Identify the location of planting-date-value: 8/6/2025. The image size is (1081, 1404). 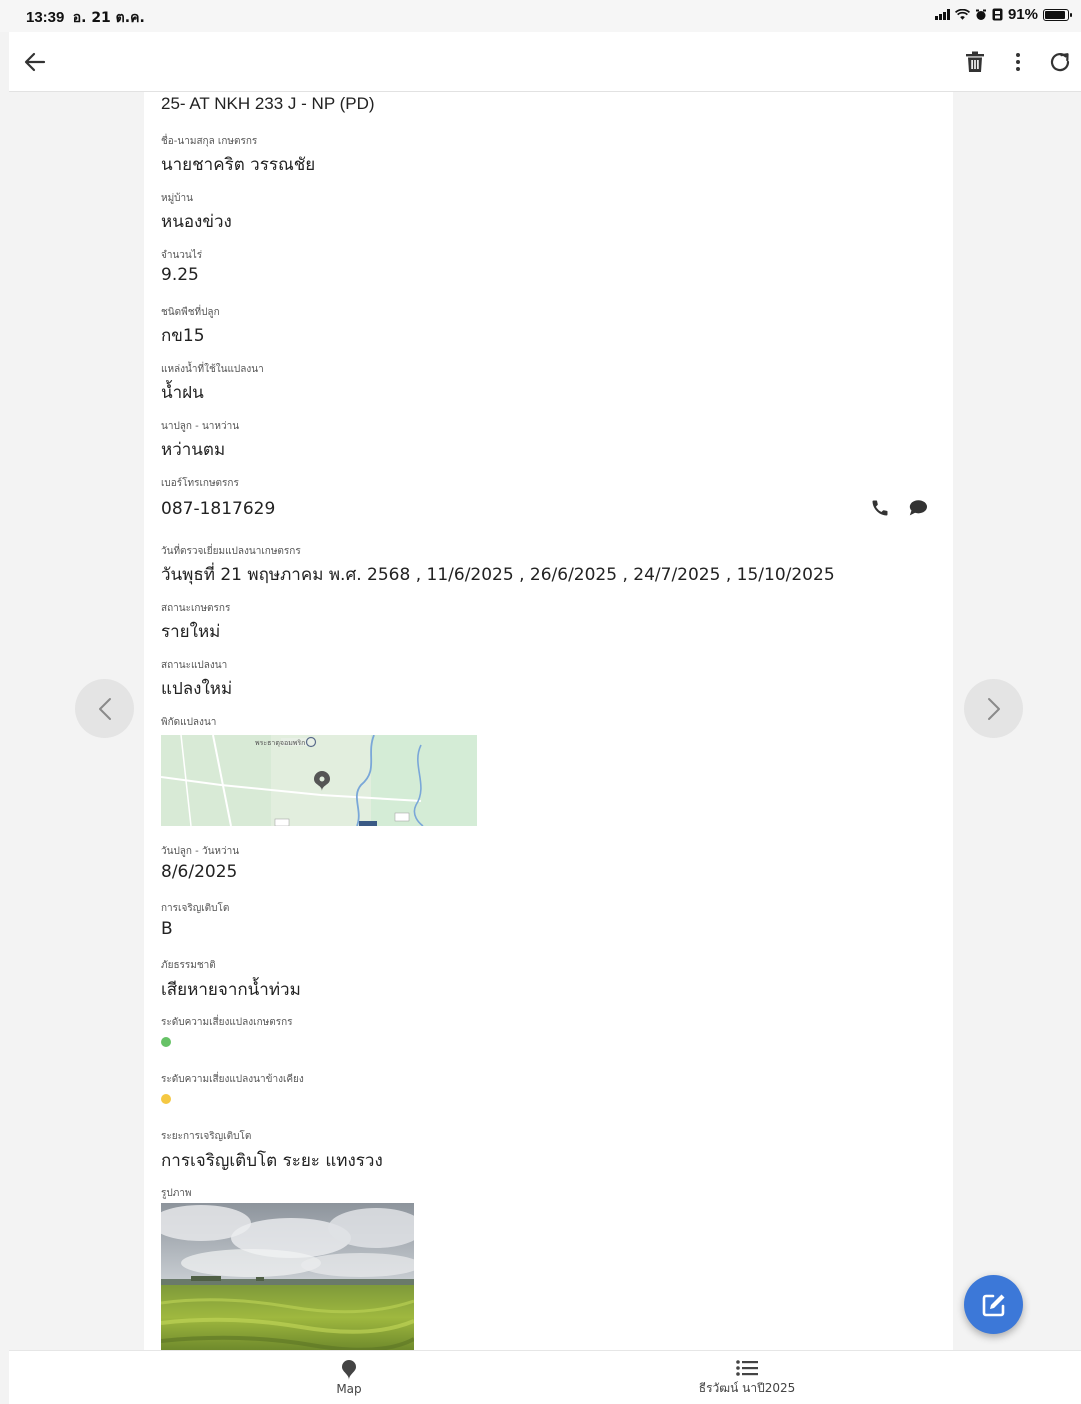
(199, 872).